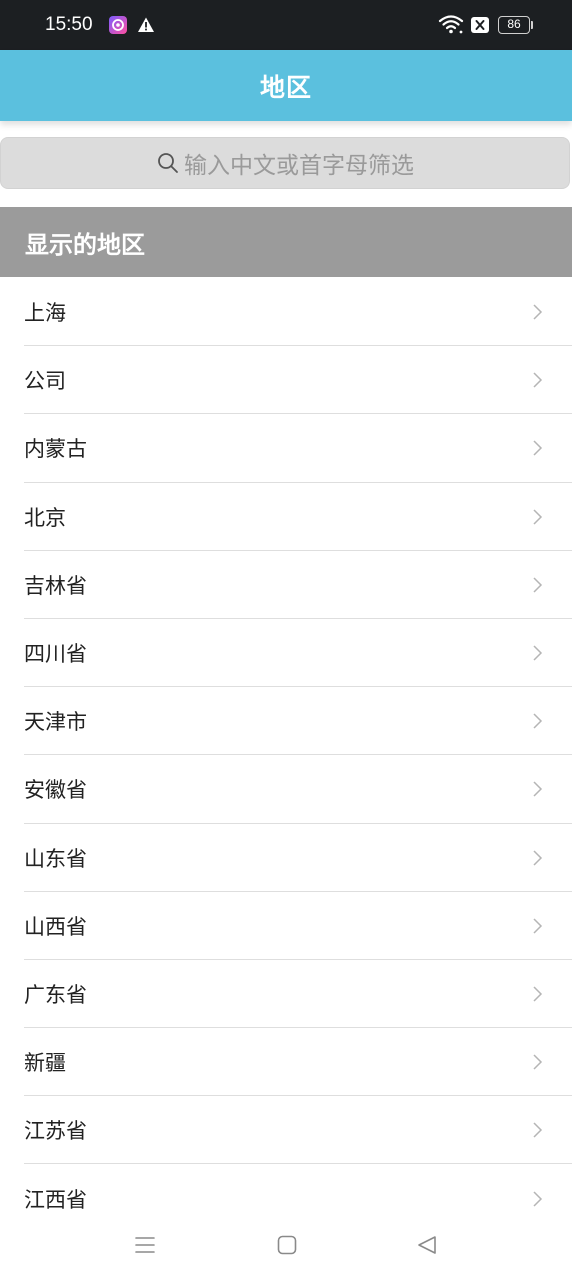 This screenshot has height=1280, width=572. I want to click on region-item: 上海, so click(286, 312).